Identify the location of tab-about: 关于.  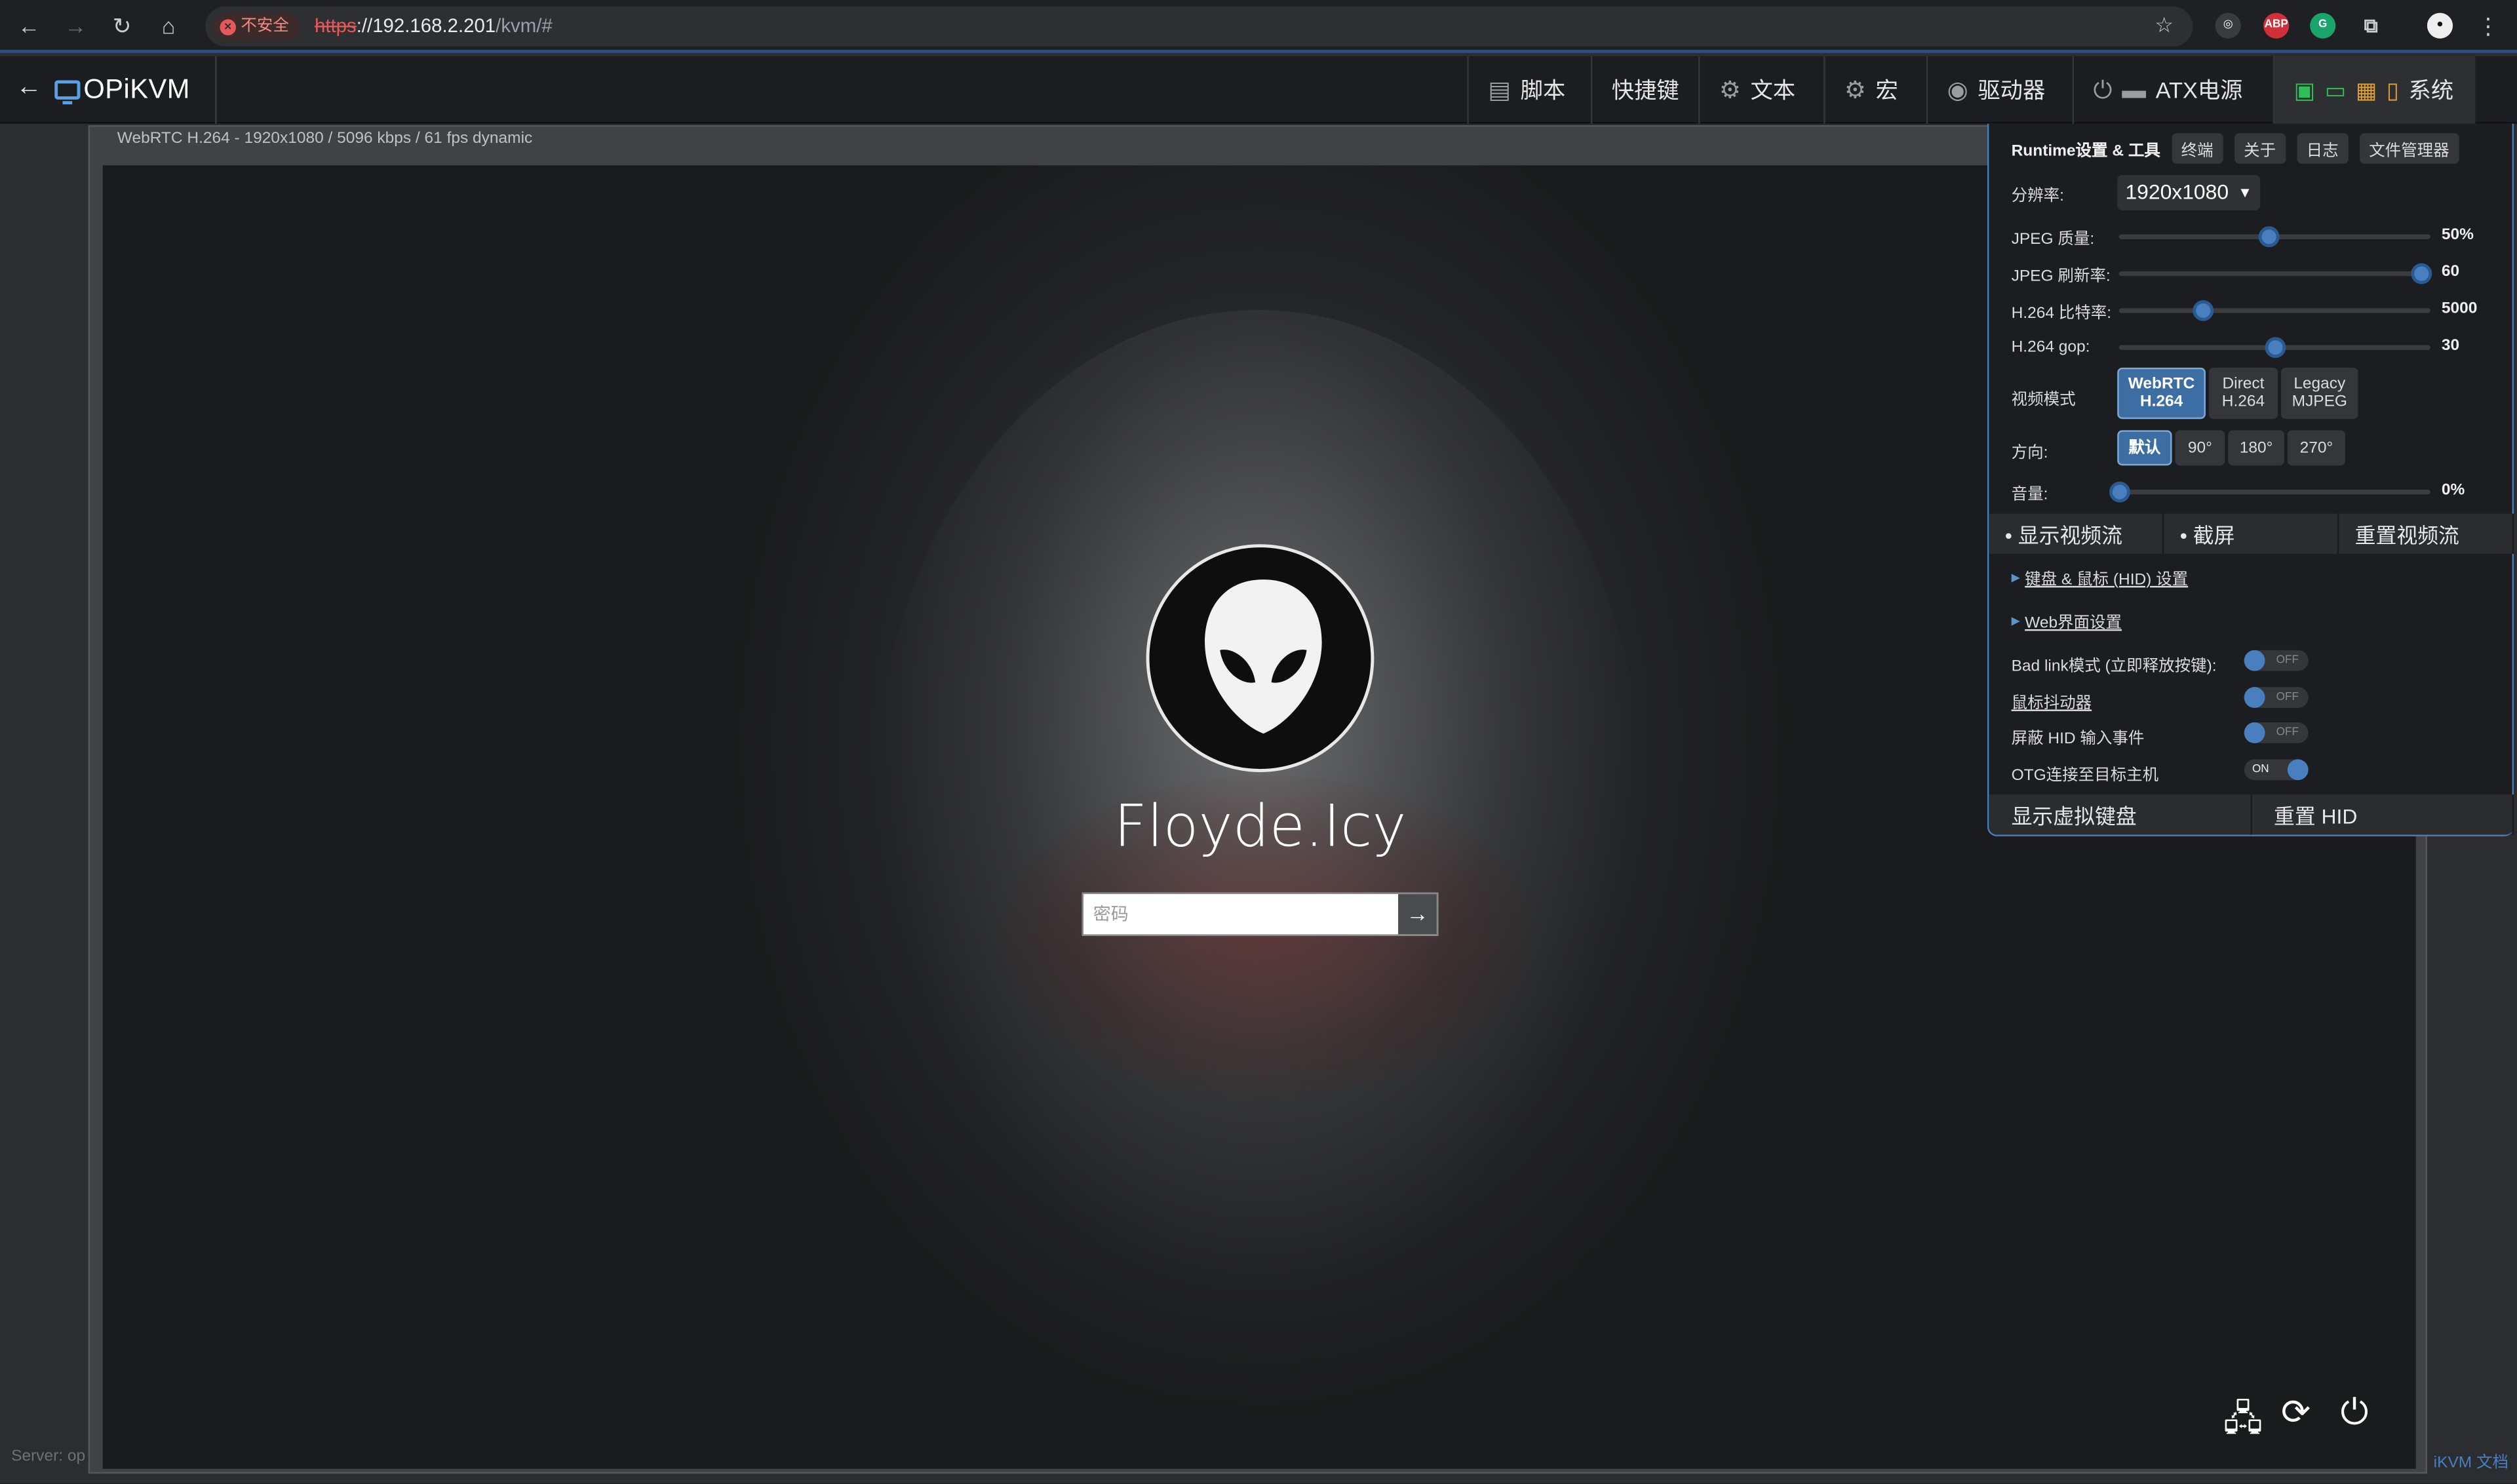
(2260, 148).